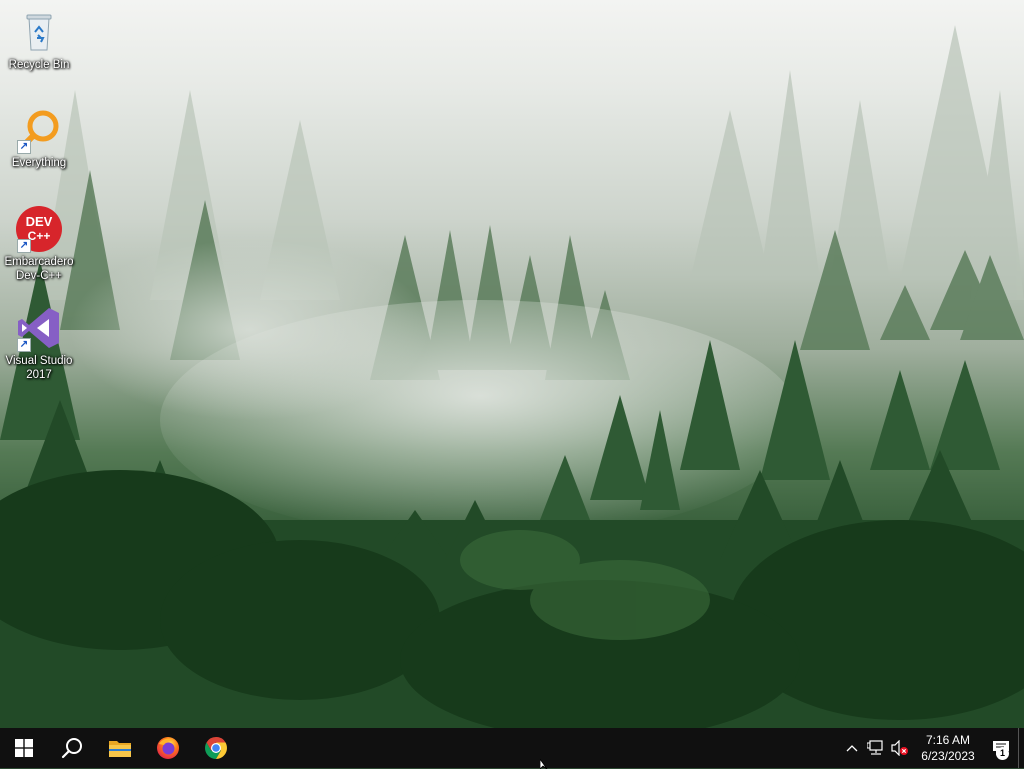  I want to click on svg-text: C++, so click(39, 236).